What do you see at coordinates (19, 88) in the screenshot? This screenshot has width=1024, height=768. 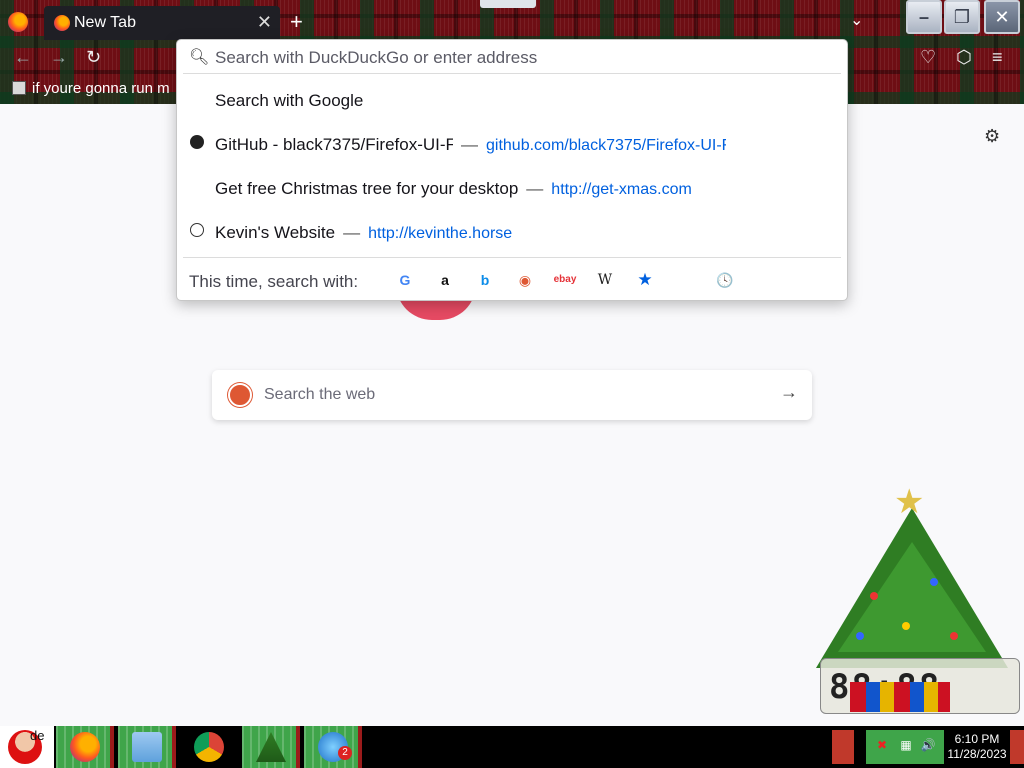 I see `bookmark-favicon-icon` at bounding box center [19, 88].